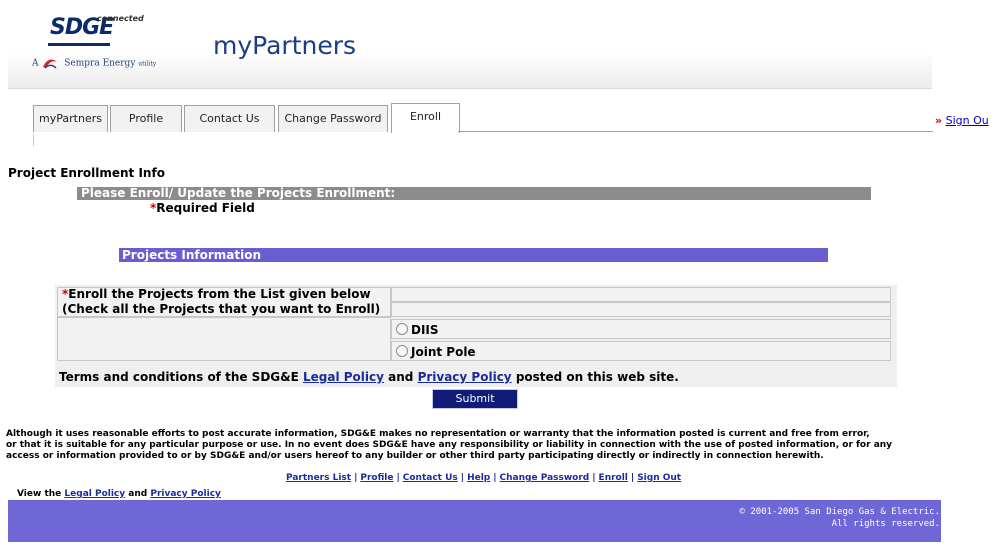 The image size is (996, 546). What do you see at coordinates (70, 118) in the screenshot?
I see `tab-mypartners: myPartners` at bounding box center [70, 118].